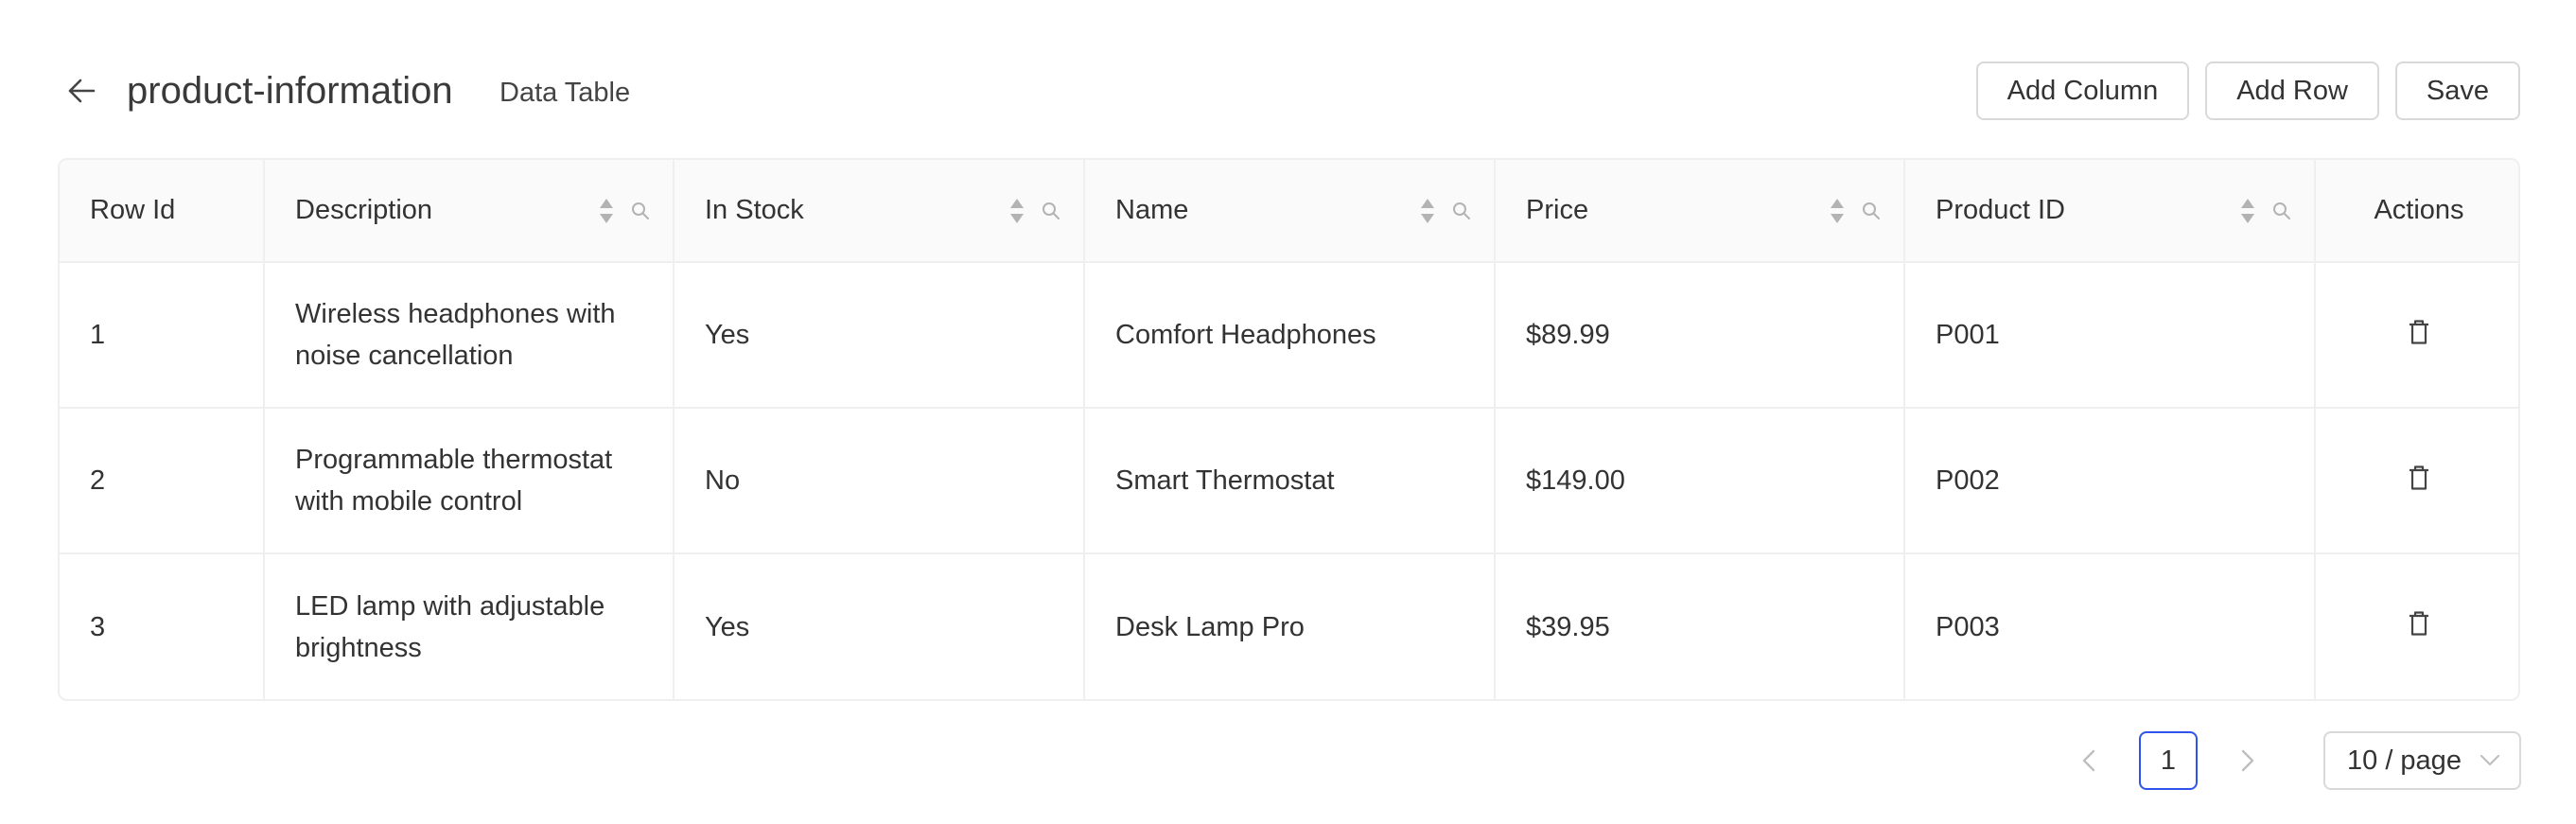 The width and height of the screenshot is (2576, 824). I want to click on chevron-left-icon, so click(2089, 761).